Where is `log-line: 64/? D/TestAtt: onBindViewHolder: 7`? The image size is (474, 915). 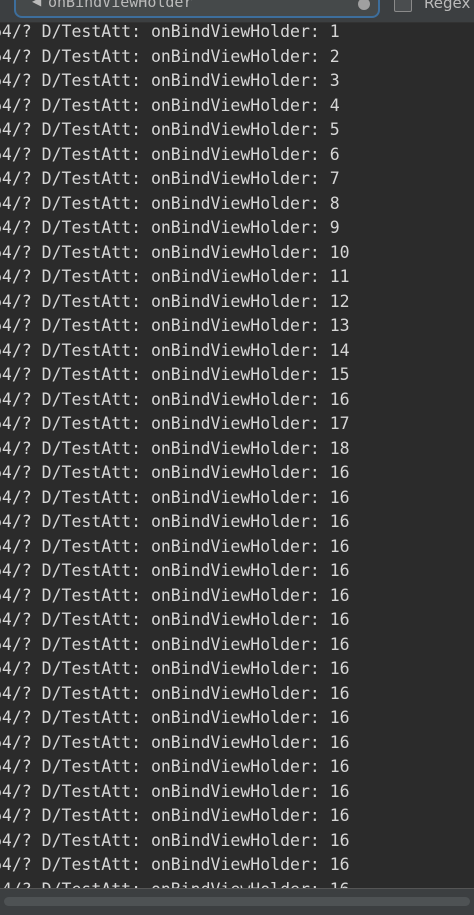
log-line: 64/? D/TestAtt: onBindViewHolder: 7 is located at coordinates (170, 181).